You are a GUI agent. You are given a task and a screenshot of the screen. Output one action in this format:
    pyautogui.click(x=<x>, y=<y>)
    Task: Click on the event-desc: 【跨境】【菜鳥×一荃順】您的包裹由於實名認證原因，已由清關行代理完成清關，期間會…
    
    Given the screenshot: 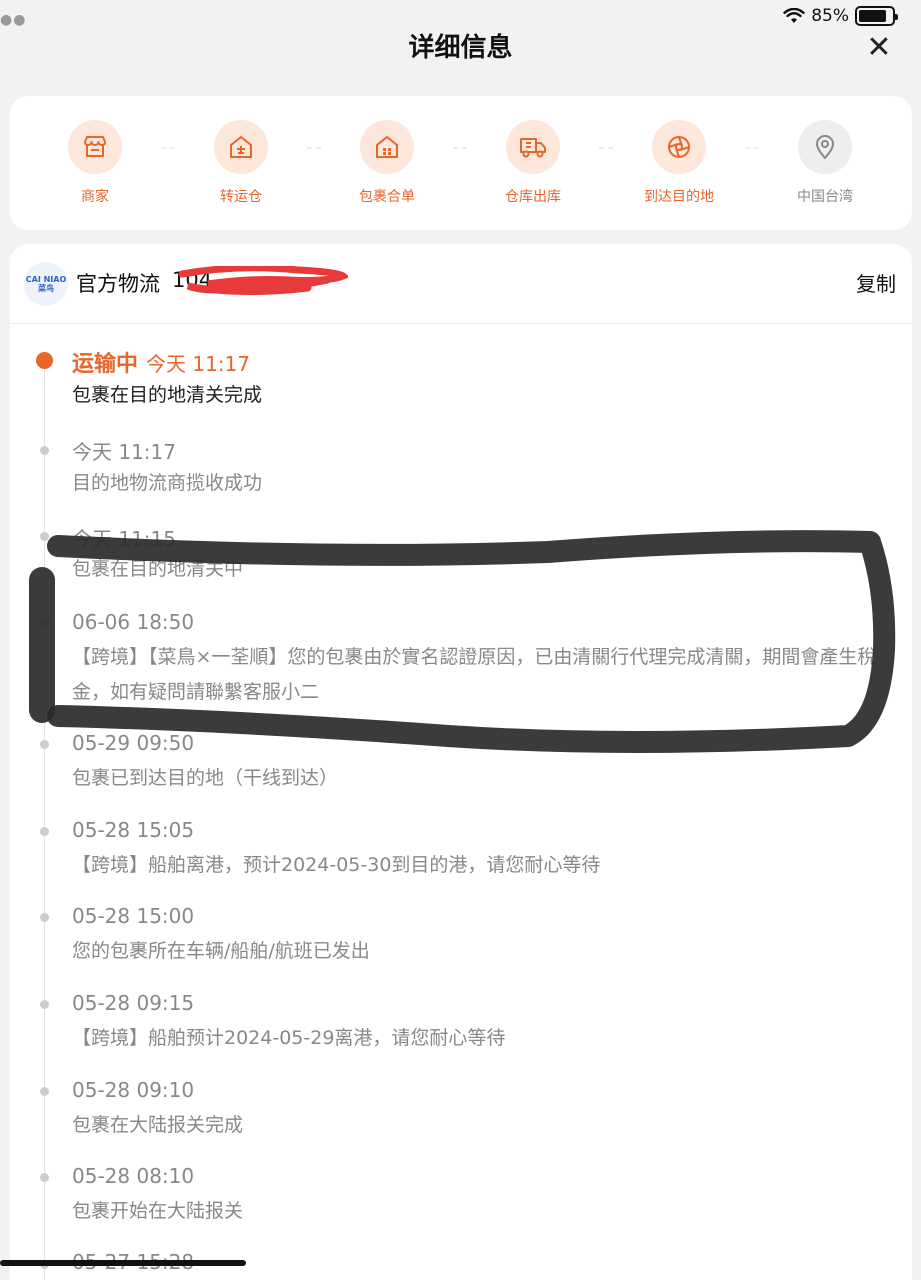 What is the action you would take?
    pyautogui.click(x=474, y=674)
    